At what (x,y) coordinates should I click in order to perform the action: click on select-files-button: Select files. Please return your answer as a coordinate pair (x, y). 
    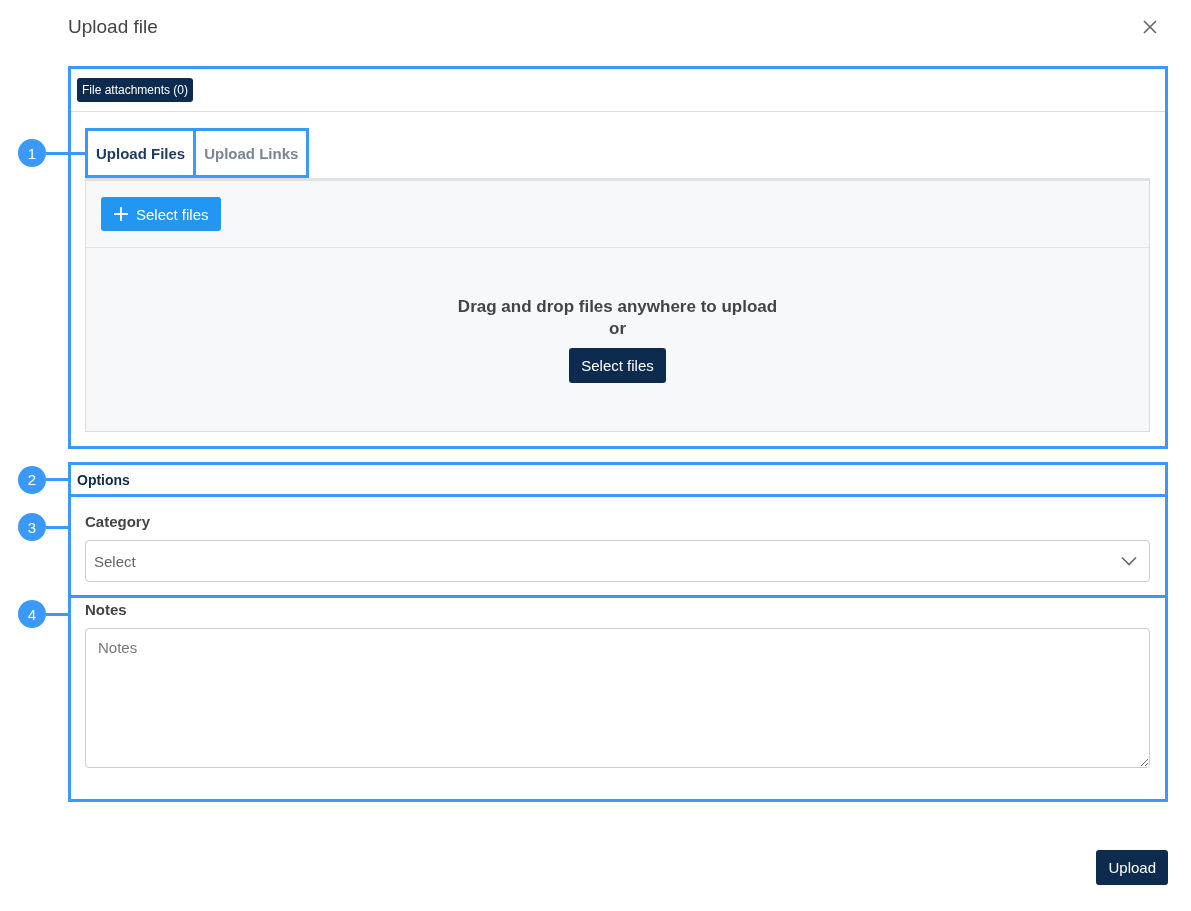
    Looking at the image, I should click on (617, 365).